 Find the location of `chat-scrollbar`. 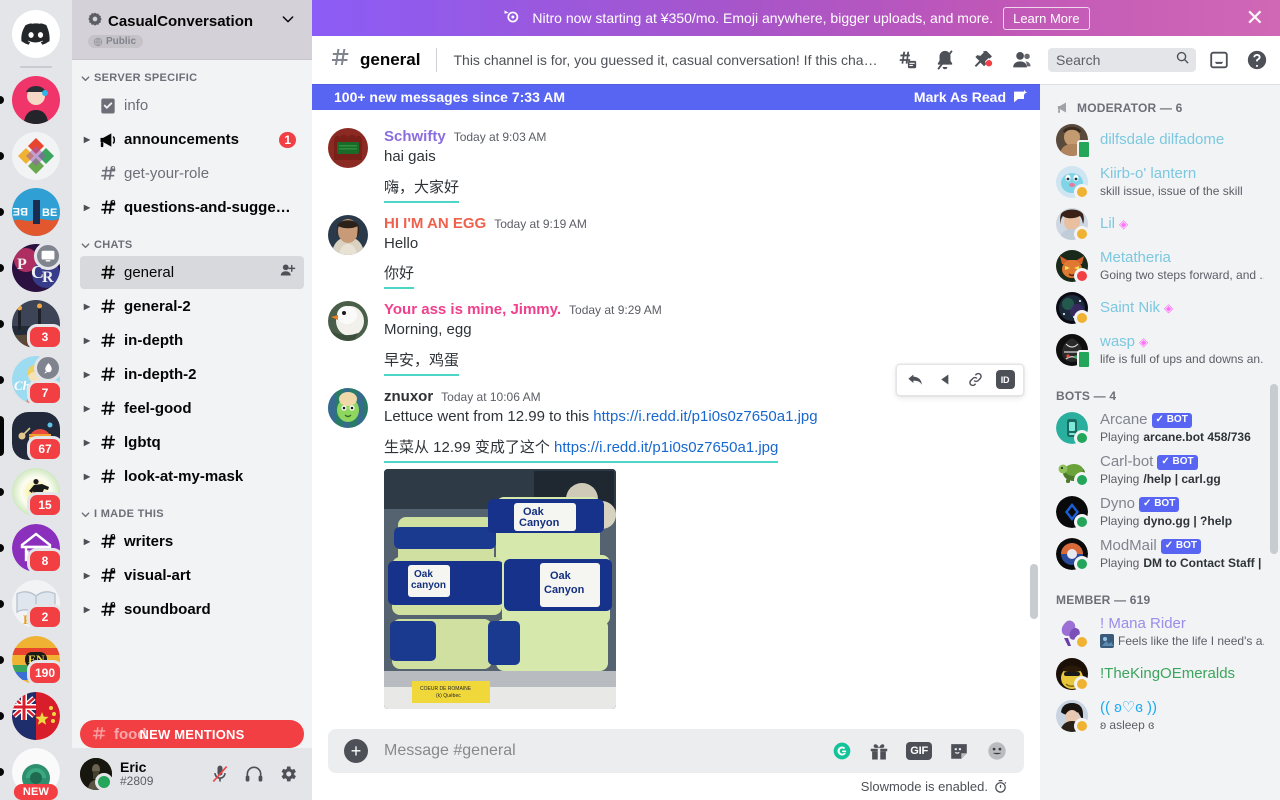

chat-scrollbar is located at coordinates (1034, 591).